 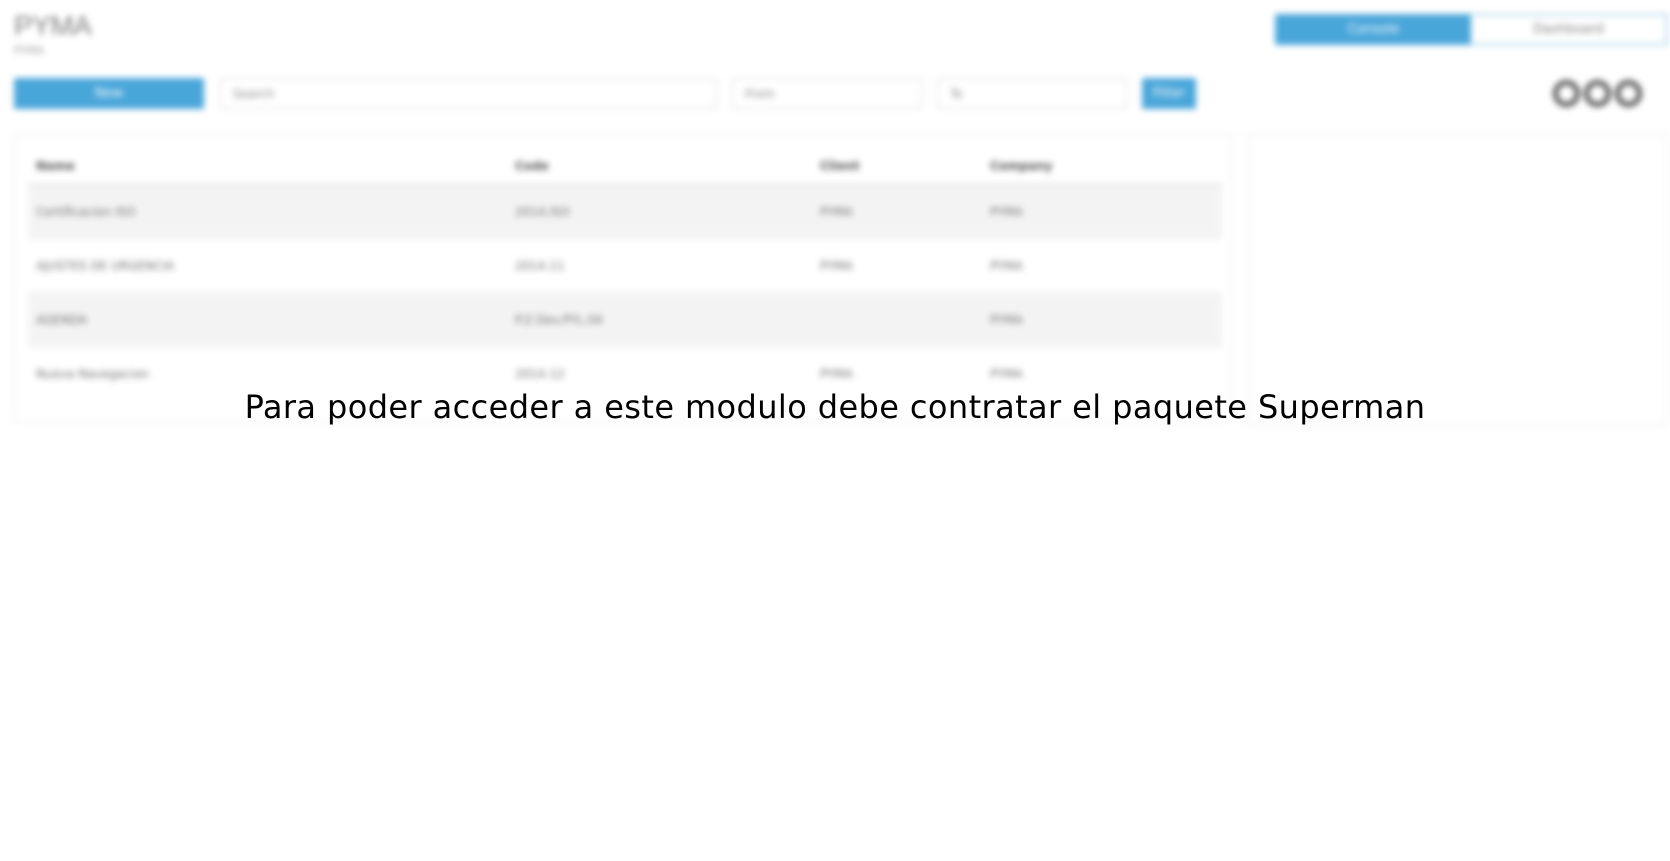 I want to click on dashboard-tab: Dashboard, so click(x=1568, y=29).